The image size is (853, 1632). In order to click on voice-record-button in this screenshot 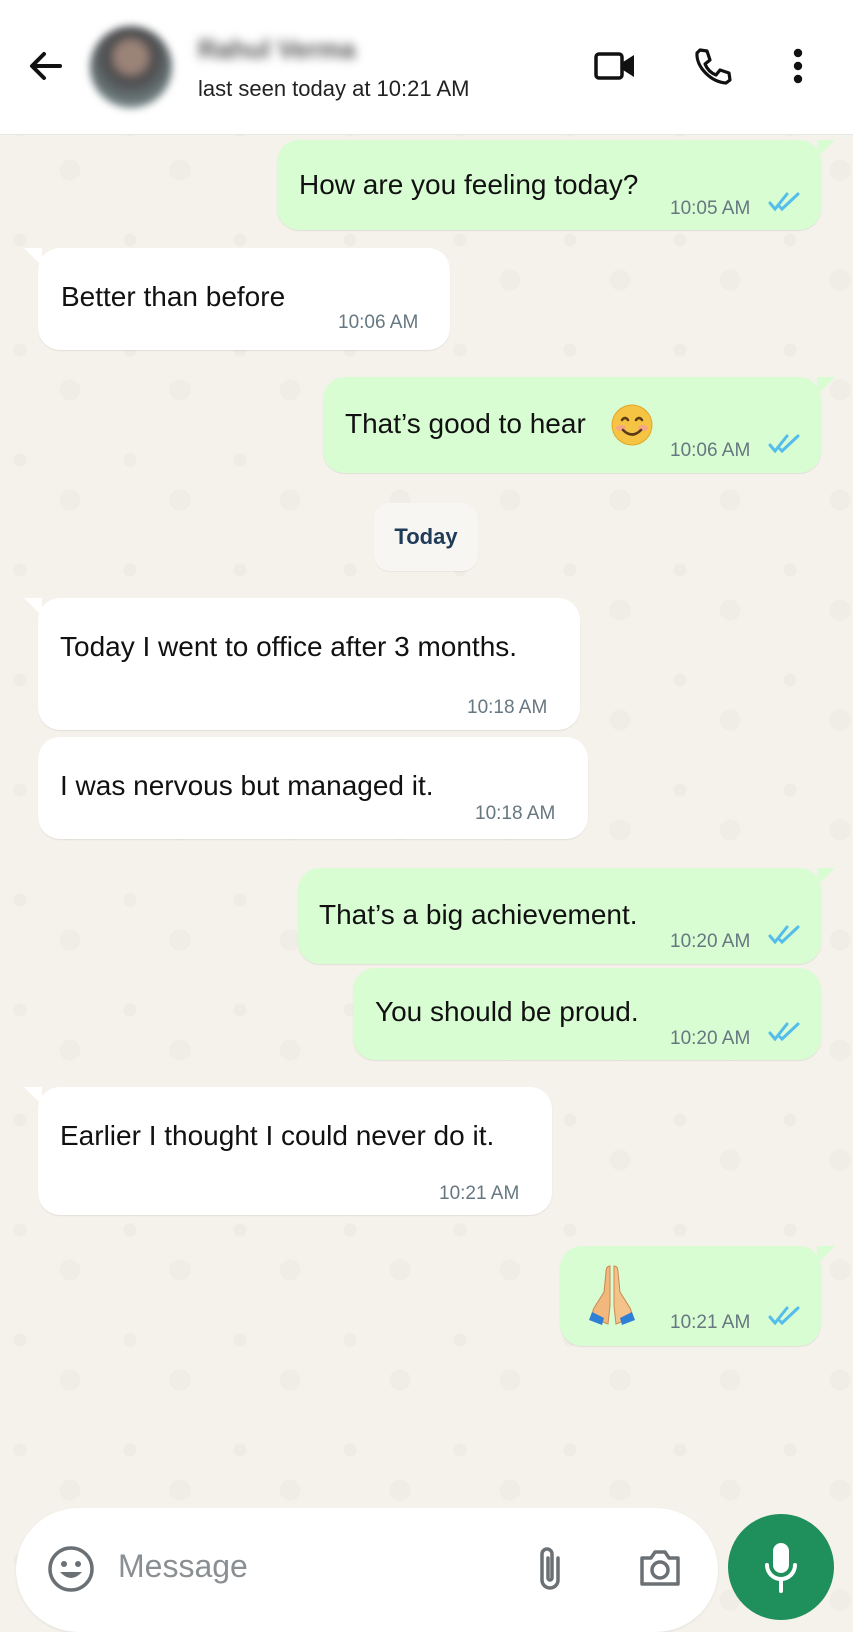, I will do `click(781, 1567)`.